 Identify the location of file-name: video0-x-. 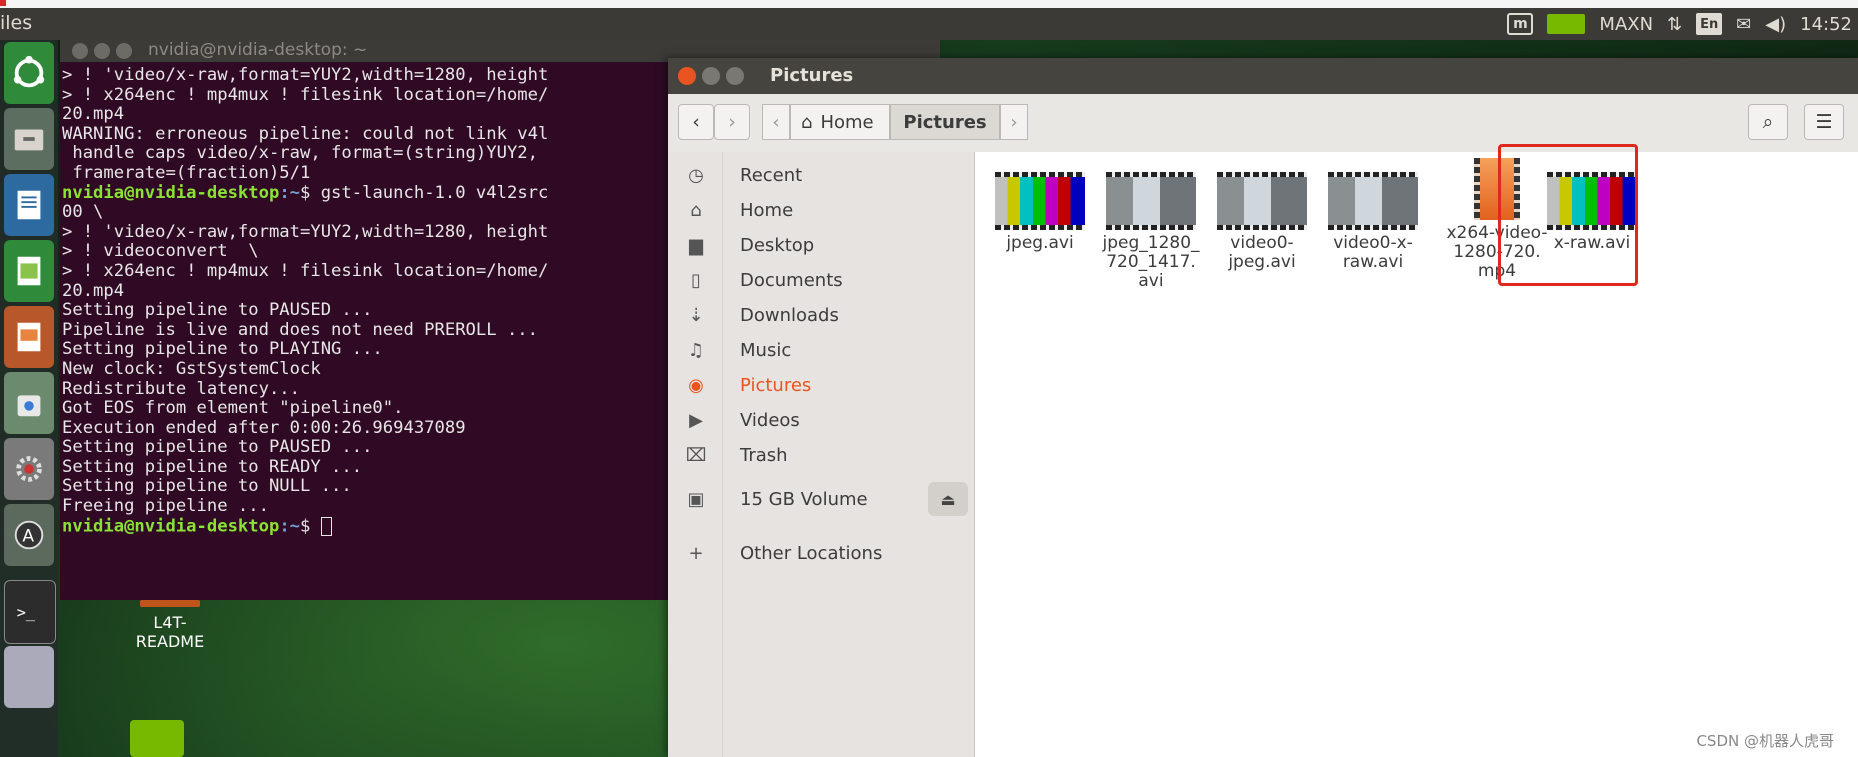
(1373, 243).